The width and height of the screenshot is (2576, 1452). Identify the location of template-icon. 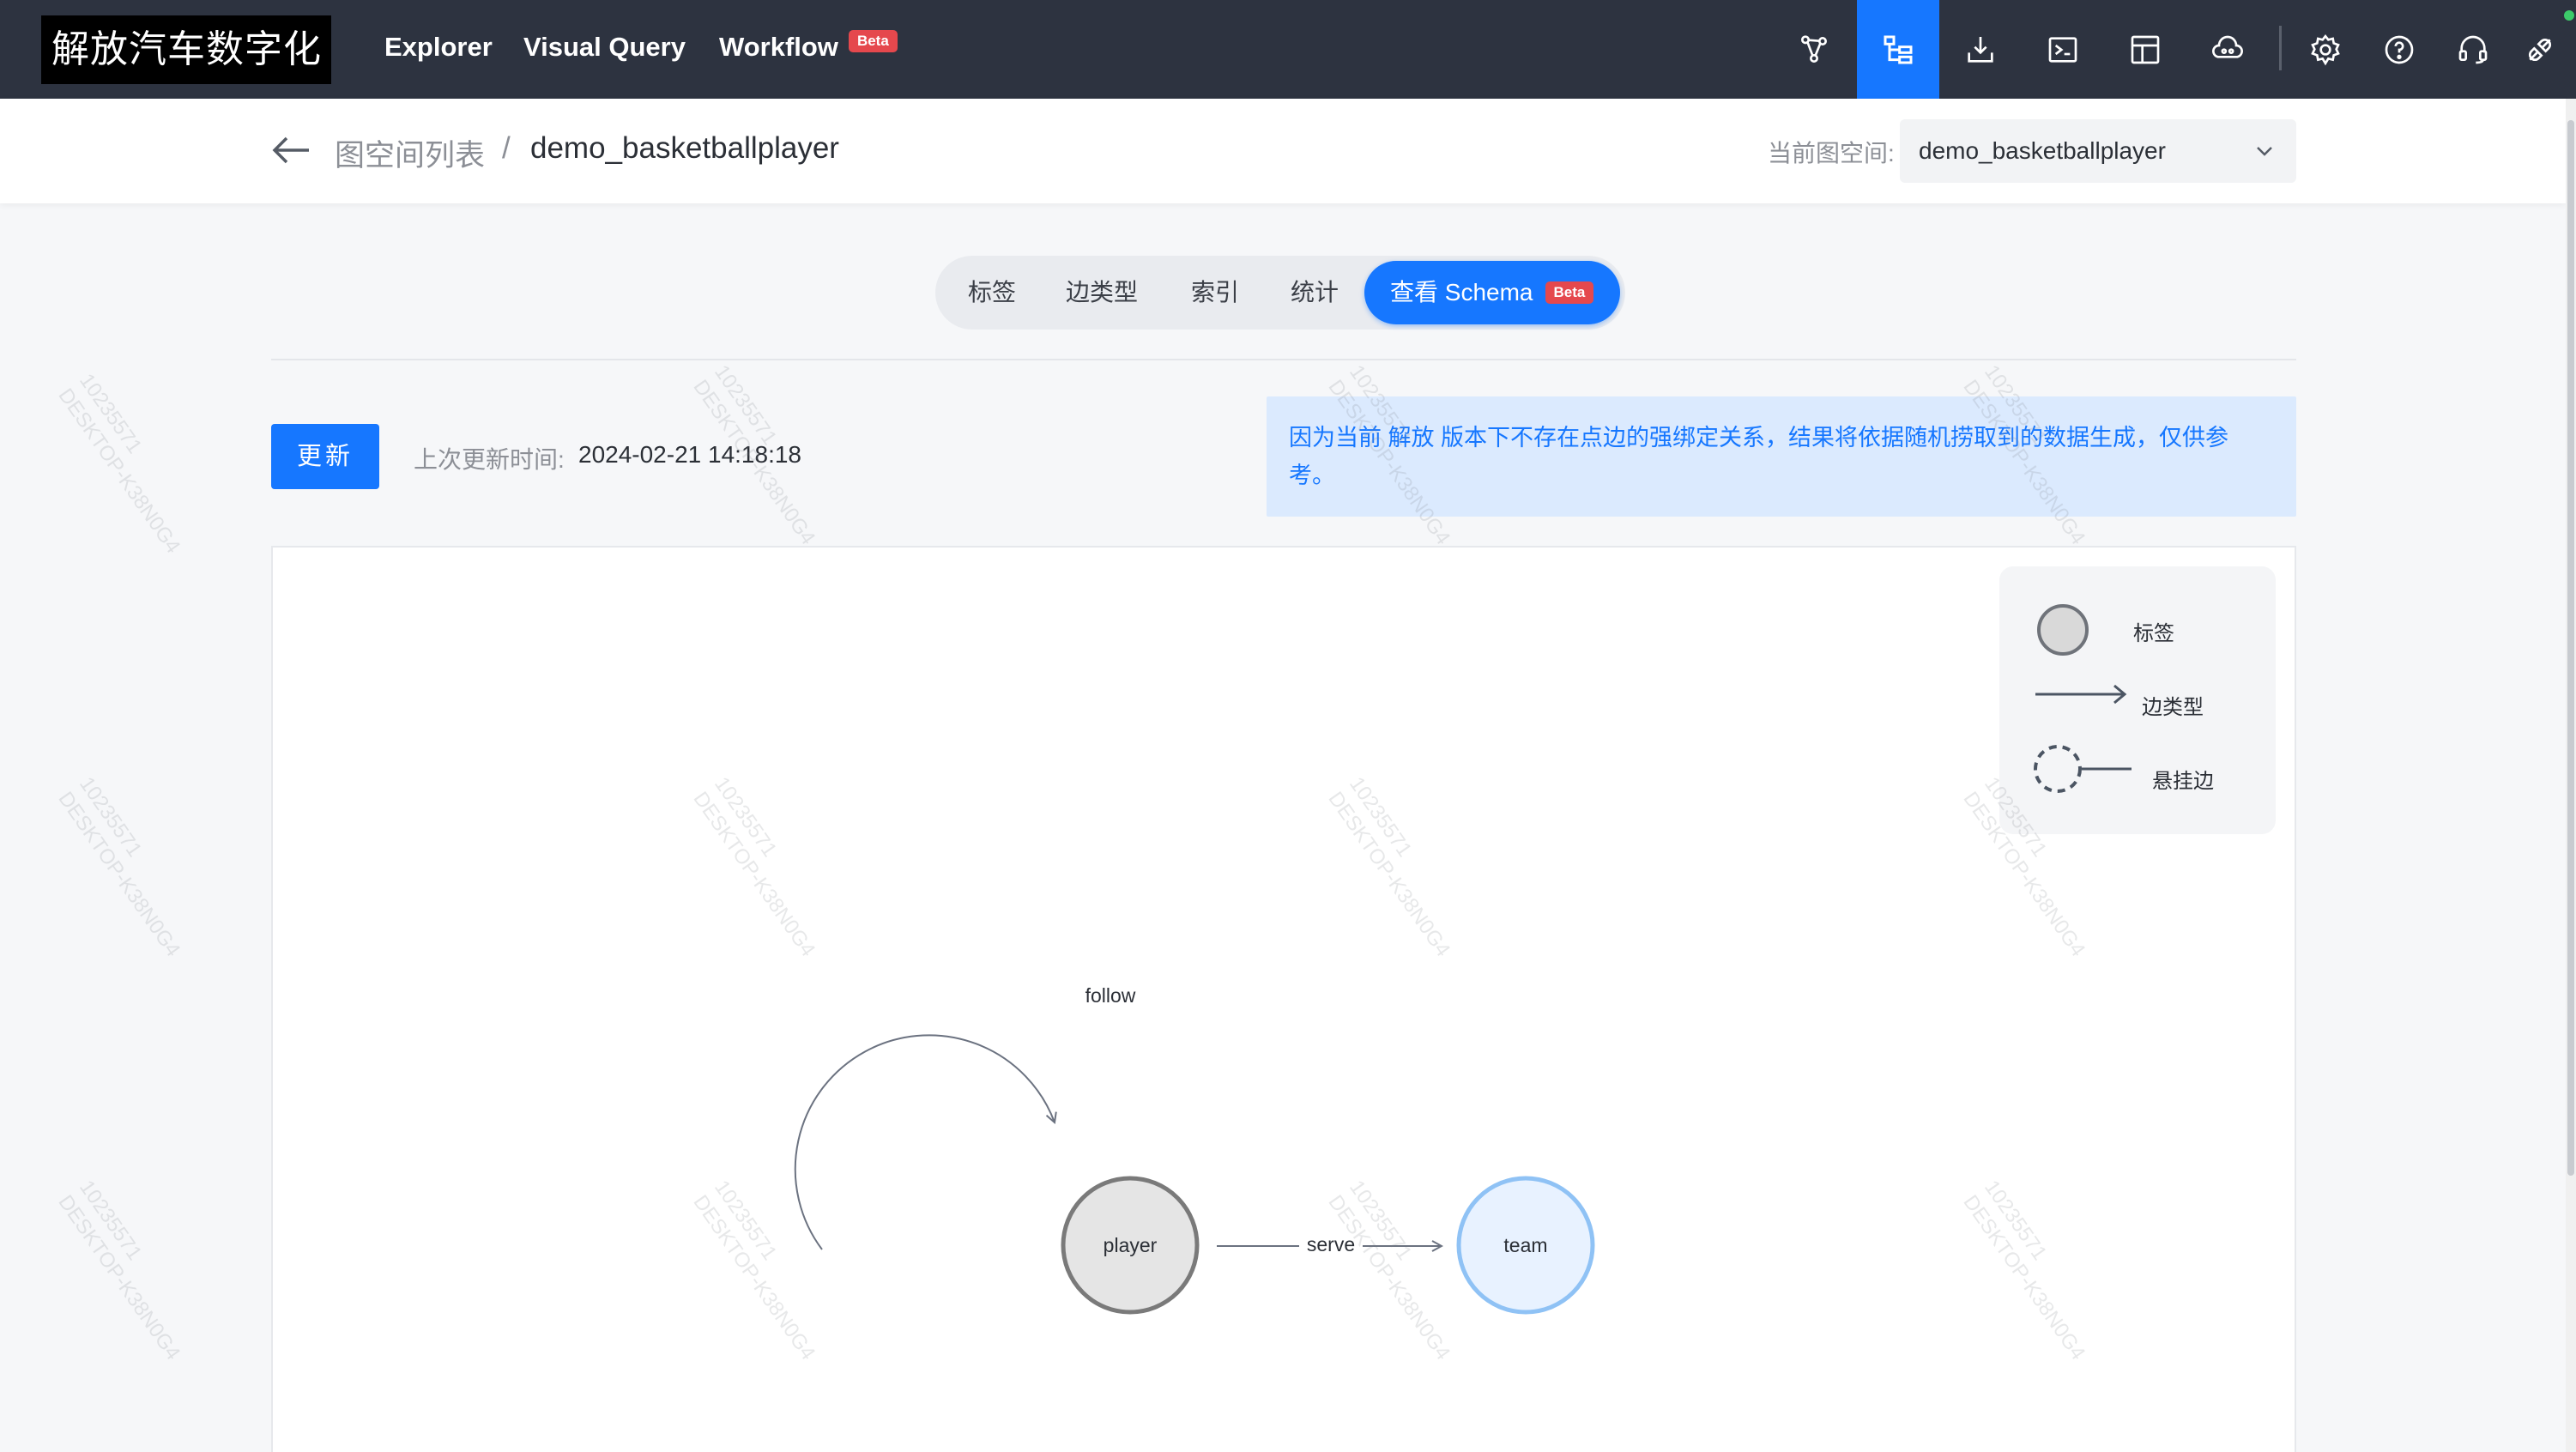
(2145, 49).